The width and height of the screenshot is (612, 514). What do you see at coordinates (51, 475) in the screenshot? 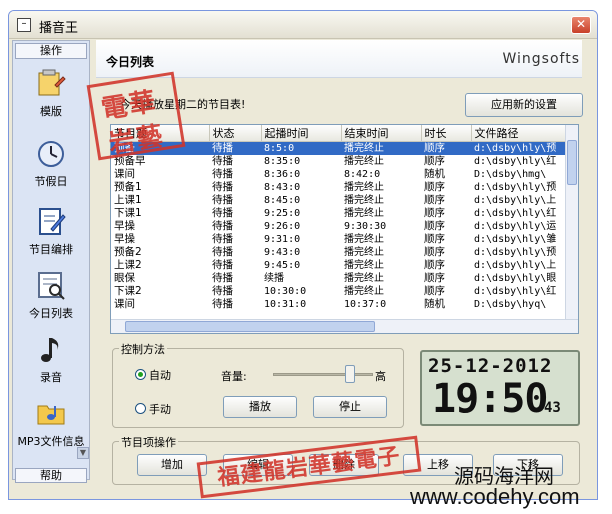
I see `sidebar-footer-help: 帮助` at bounding box center [51, 475].